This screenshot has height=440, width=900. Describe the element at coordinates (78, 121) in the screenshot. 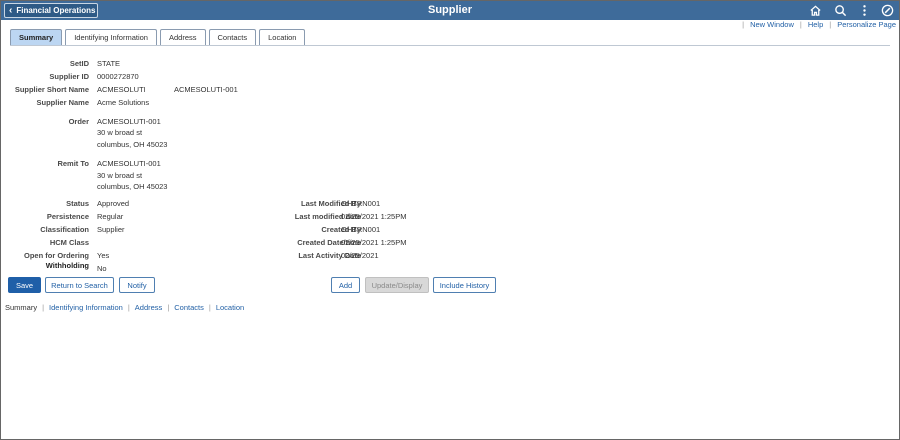

I see `order-label: Order` at that location.